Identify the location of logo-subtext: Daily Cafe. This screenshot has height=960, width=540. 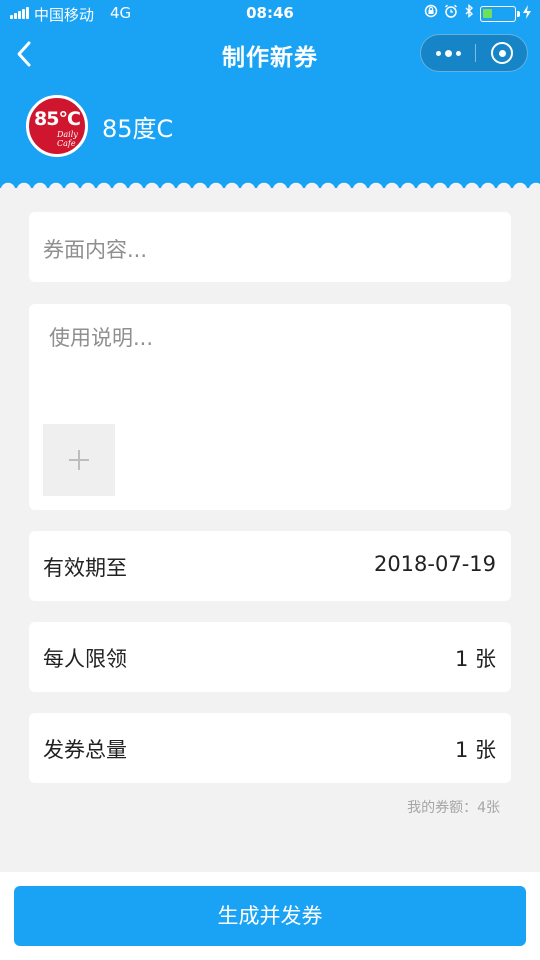
(67, 139).